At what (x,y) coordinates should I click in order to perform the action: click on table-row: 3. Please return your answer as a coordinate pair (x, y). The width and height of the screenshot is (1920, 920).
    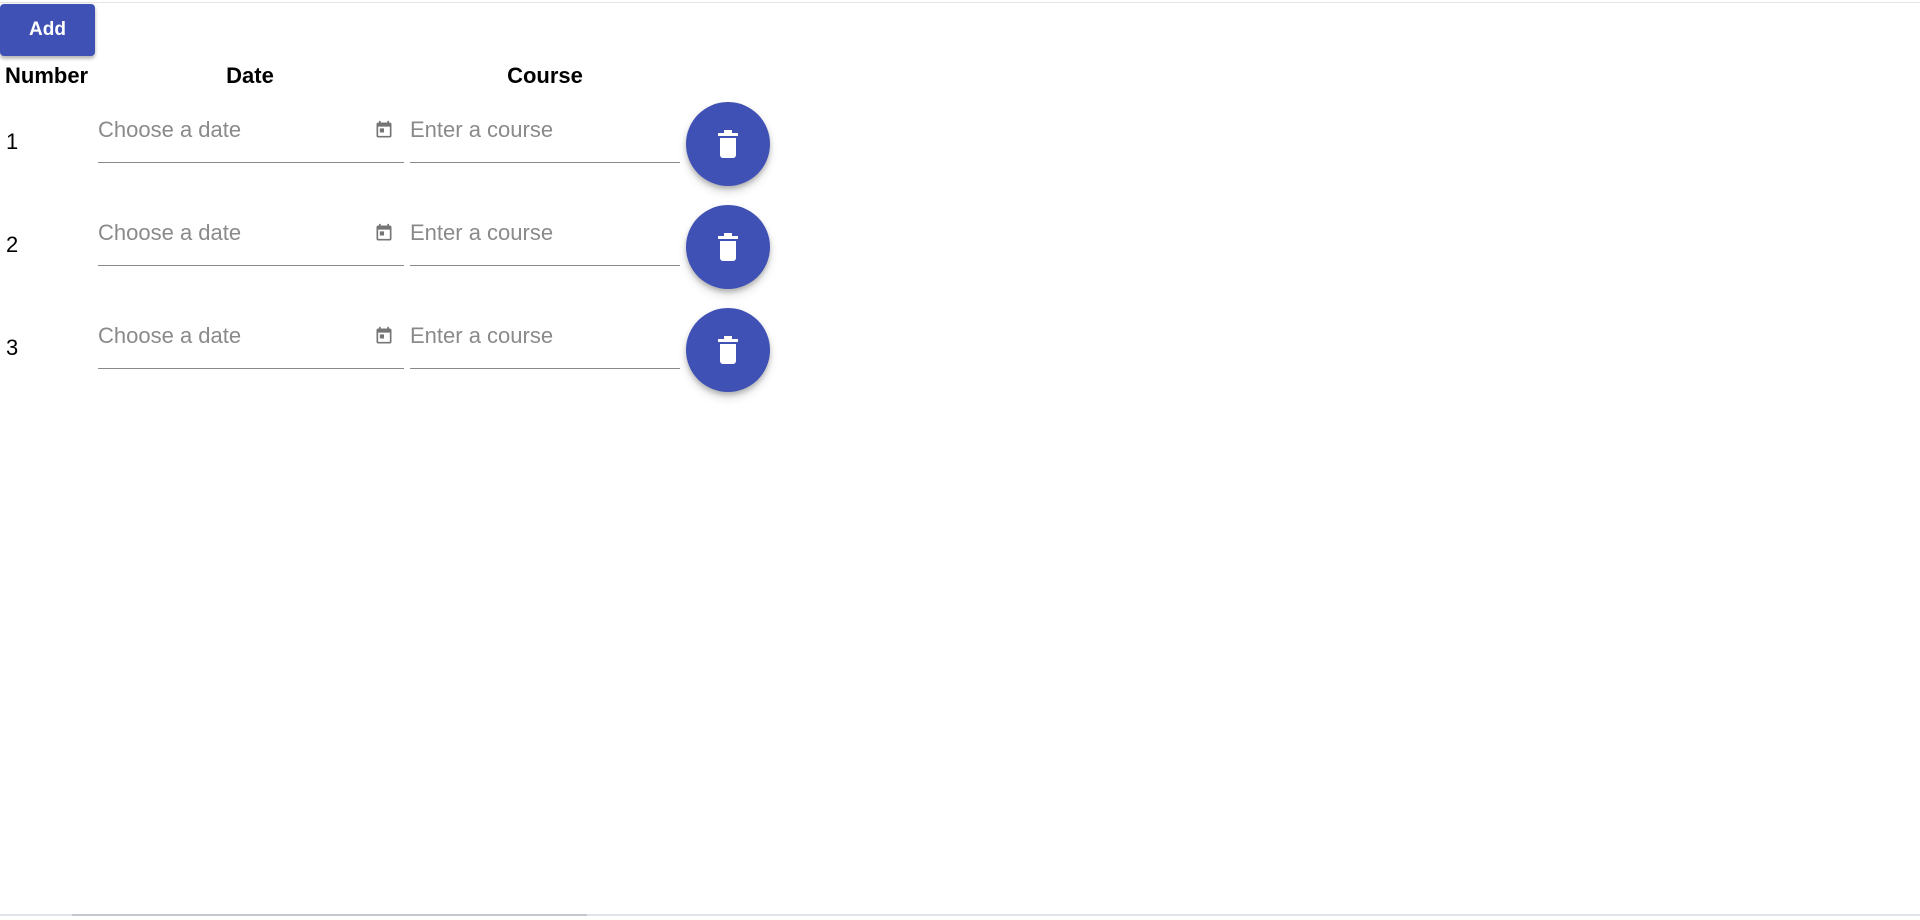
    Looking at the image, I should click on (400, 350).